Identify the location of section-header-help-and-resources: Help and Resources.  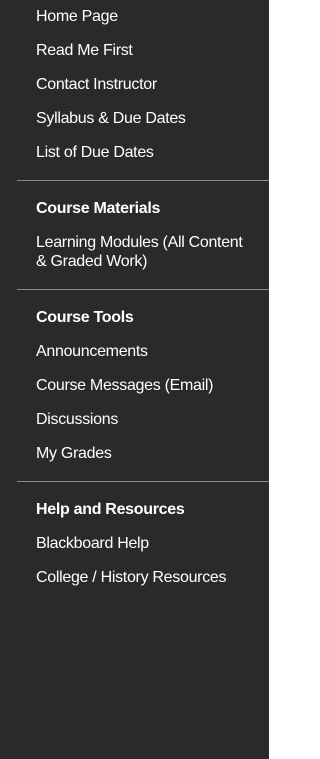
(110, 509).